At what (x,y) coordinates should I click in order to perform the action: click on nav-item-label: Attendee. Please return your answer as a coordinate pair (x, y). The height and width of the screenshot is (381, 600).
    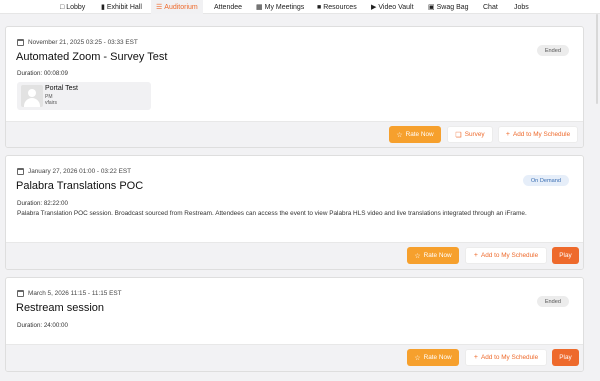
    Looking at the image, I should click on (228, 7).